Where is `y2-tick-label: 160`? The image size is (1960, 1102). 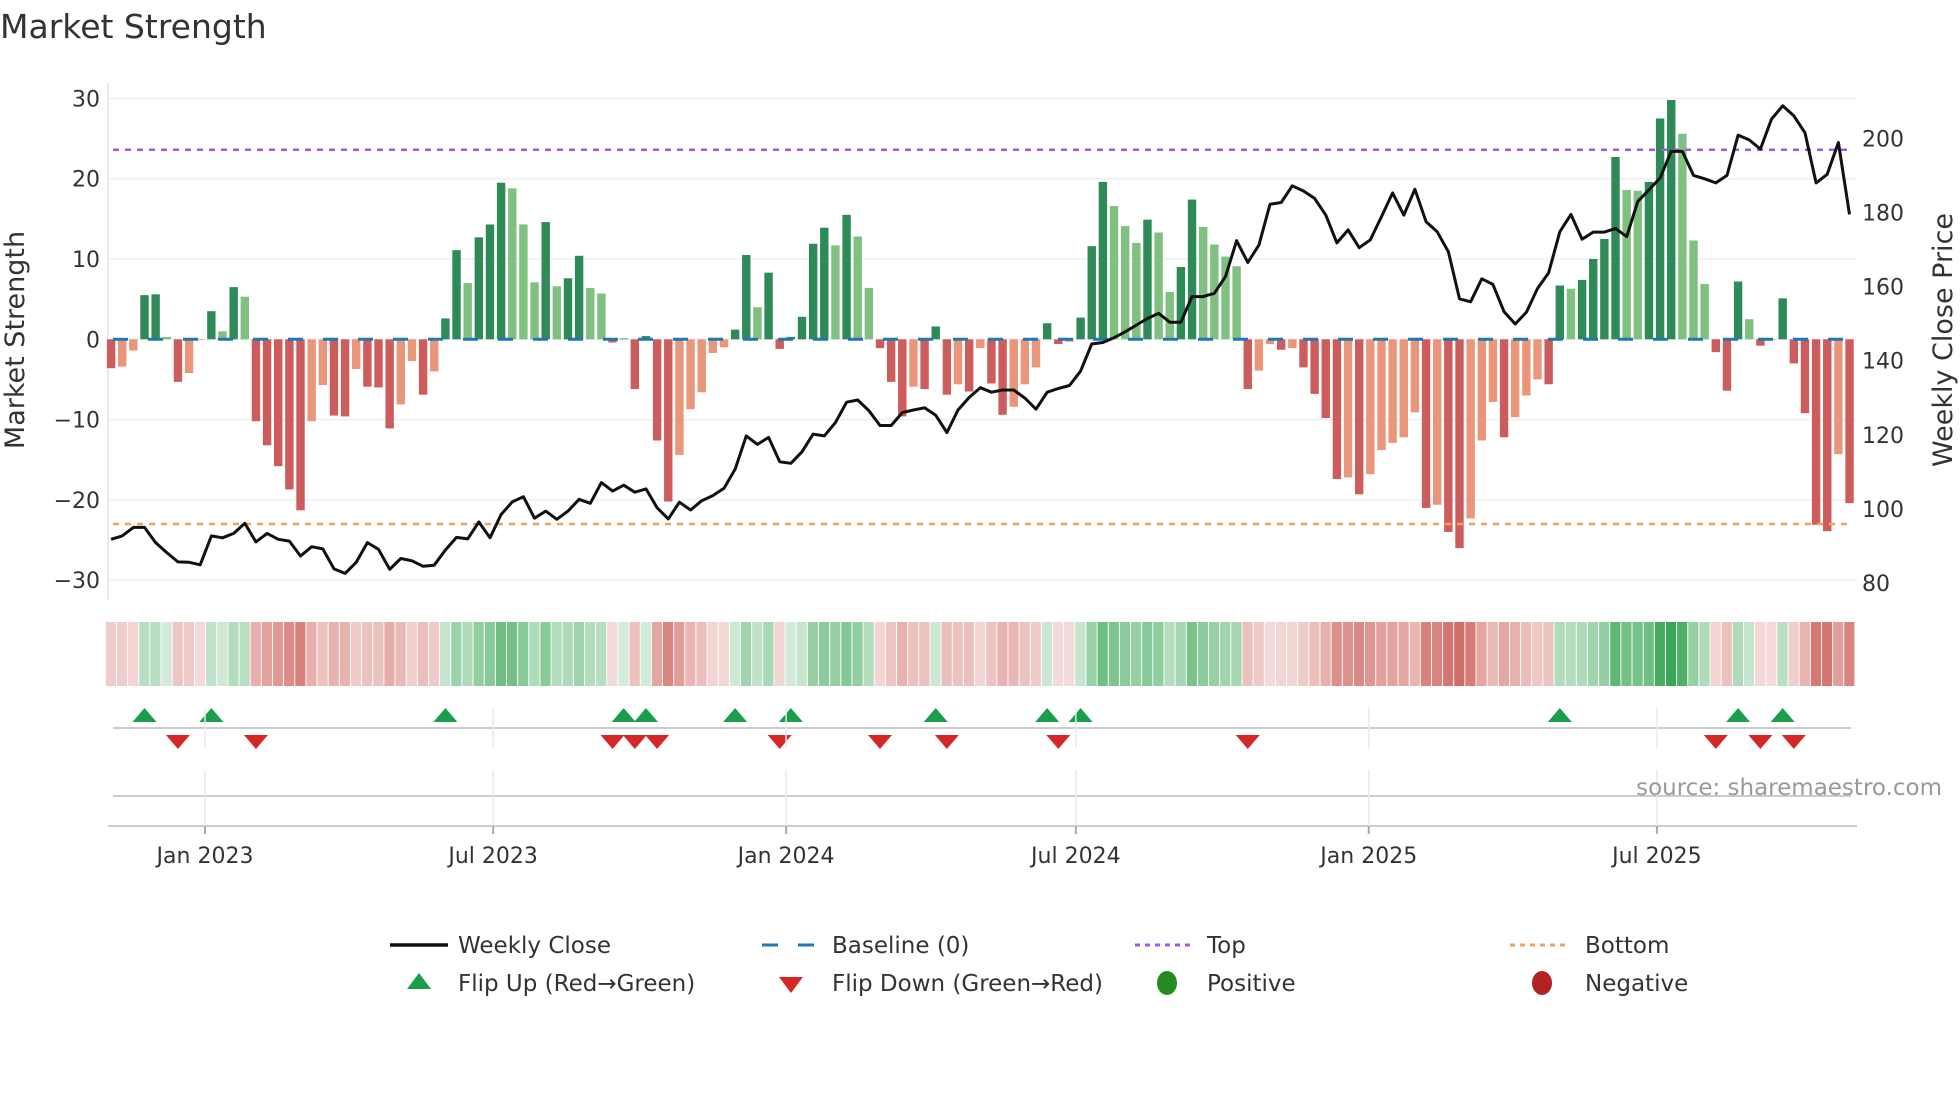
y2-tick-label: 160 is located at coordinates (1883, 288).